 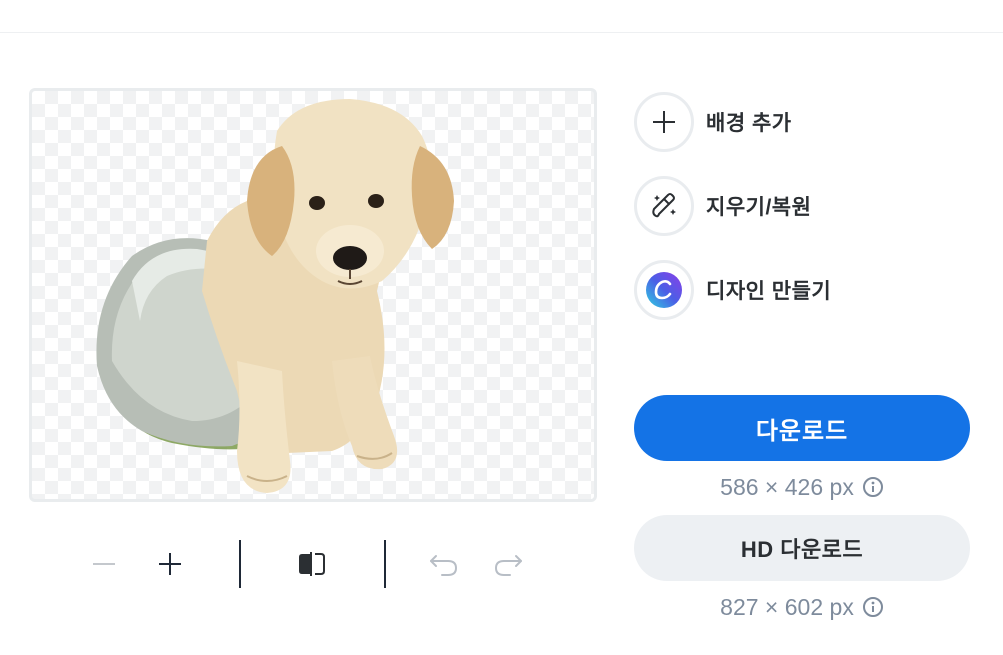 I want to click on compare-toggle-icon, so click(x=312, y=564).